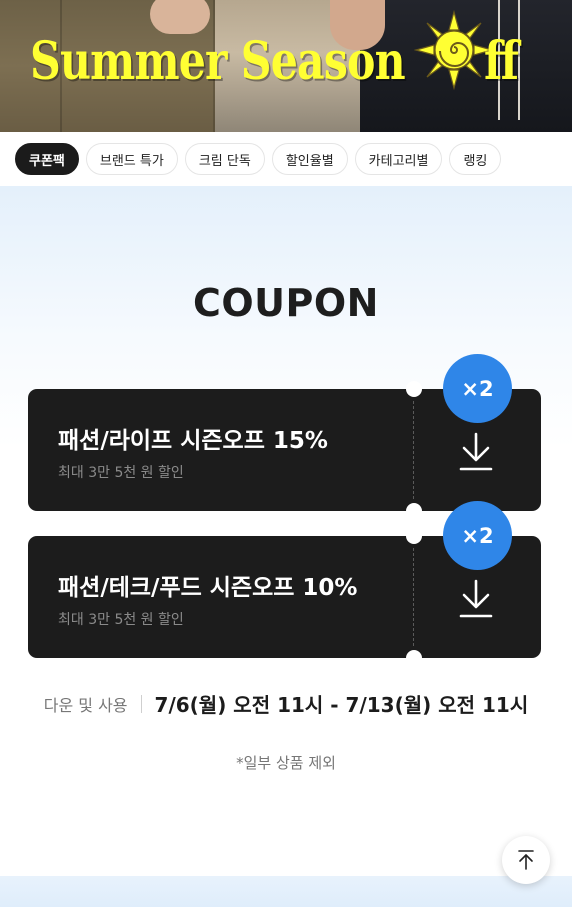 Image resolution: width=572 pixels, height=907 pixels. Describe the element at coordinates (286, 763) in the screenshot. I see `exclusion-note: *일부 상품 제외` at that location.